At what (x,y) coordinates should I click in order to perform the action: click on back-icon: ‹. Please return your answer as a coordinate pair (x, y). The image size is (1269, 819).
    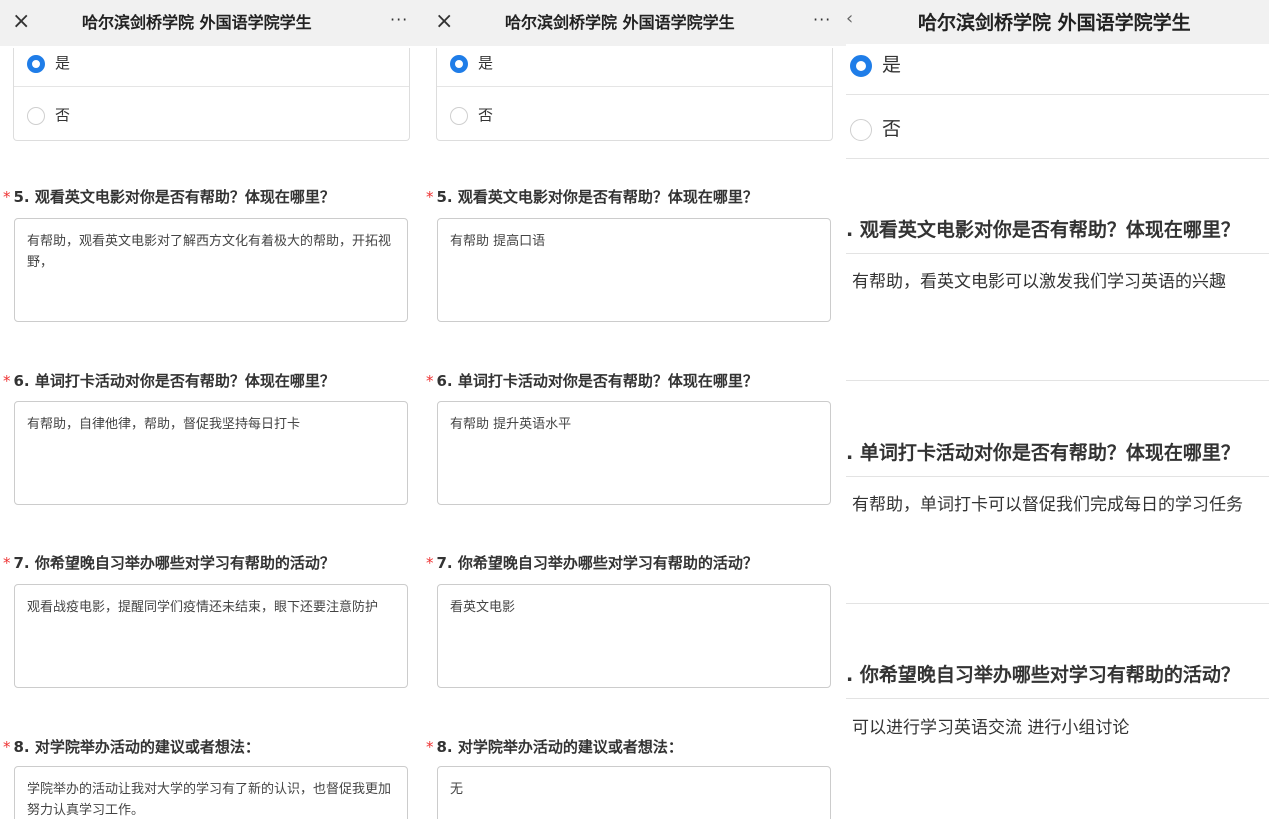
    Looking at the image, I should click on (849, 18).